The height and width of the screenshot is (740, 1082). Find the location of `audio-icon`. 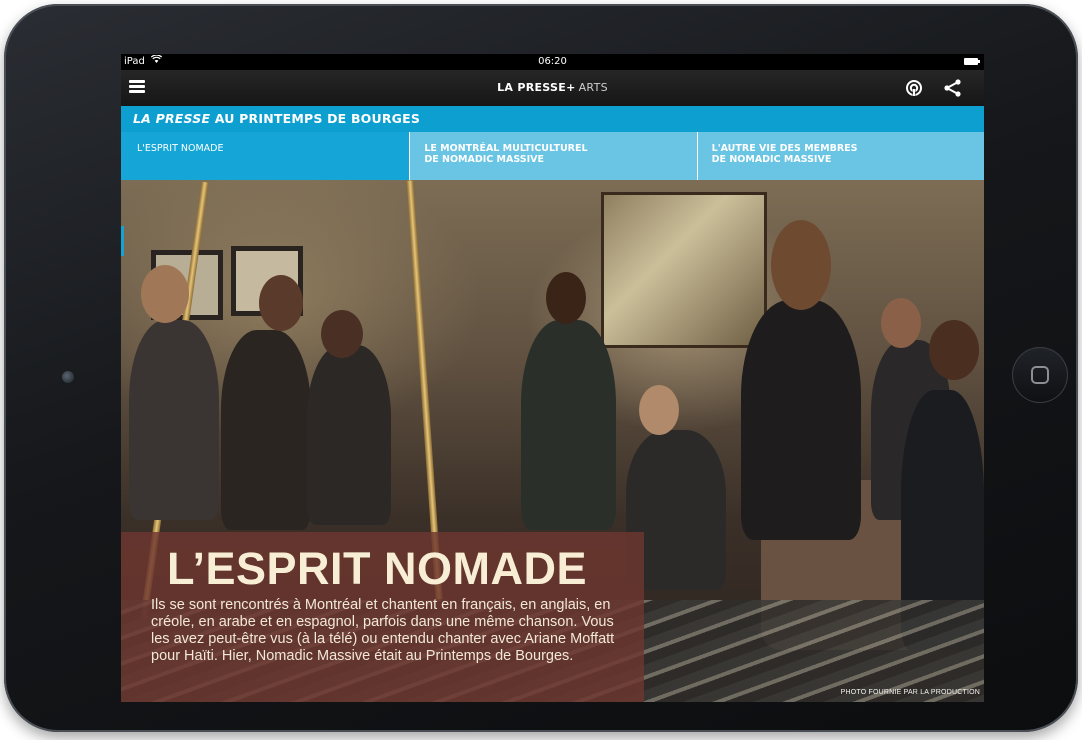

audio-icon is located at coordinates (914, 88).